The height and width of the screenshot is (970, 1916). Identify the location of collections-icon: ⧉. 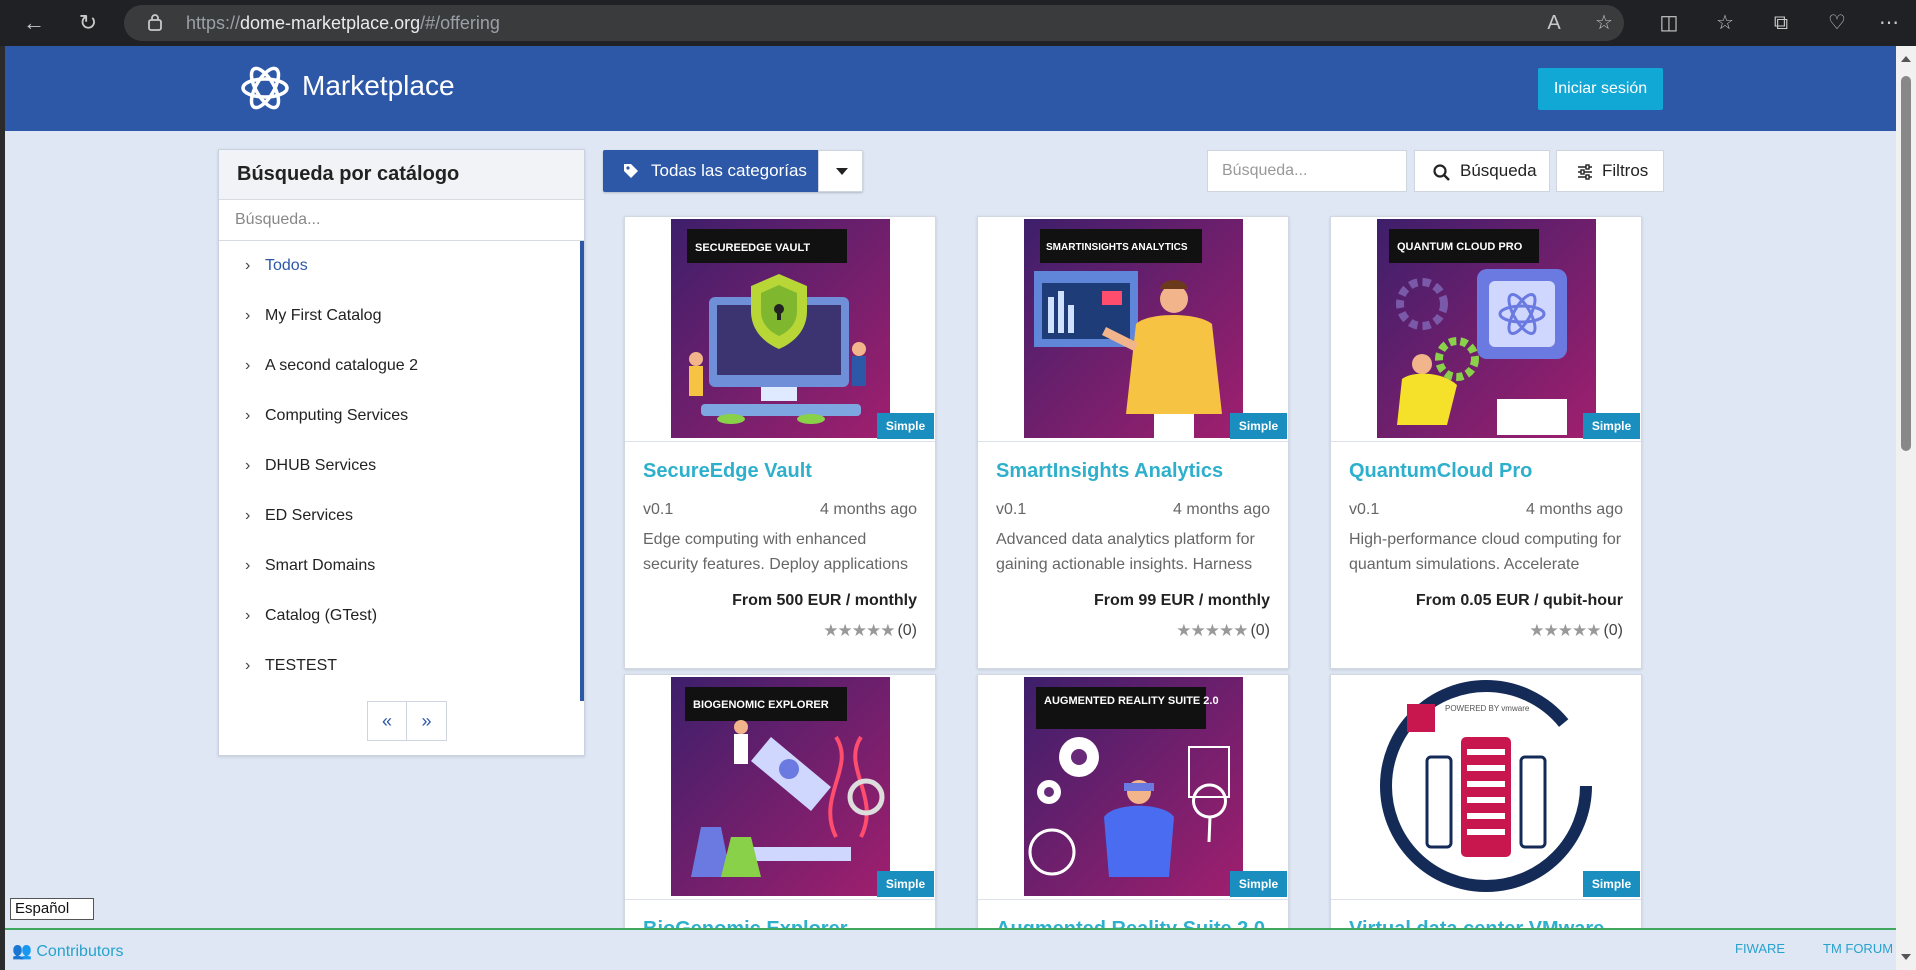
(1781, 23).